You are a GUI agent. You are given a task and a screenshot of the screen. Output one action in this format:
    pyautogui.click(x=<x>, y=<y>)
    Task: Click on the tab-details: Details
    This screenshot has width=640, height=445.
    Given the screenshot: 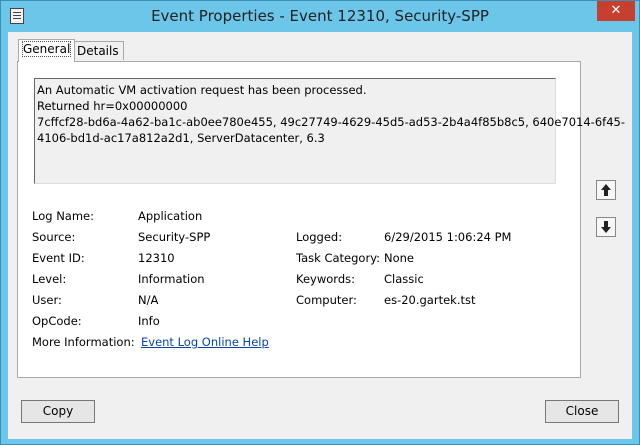 What is the action you would take?
    pyautogui.click(x=98, y=50)
    